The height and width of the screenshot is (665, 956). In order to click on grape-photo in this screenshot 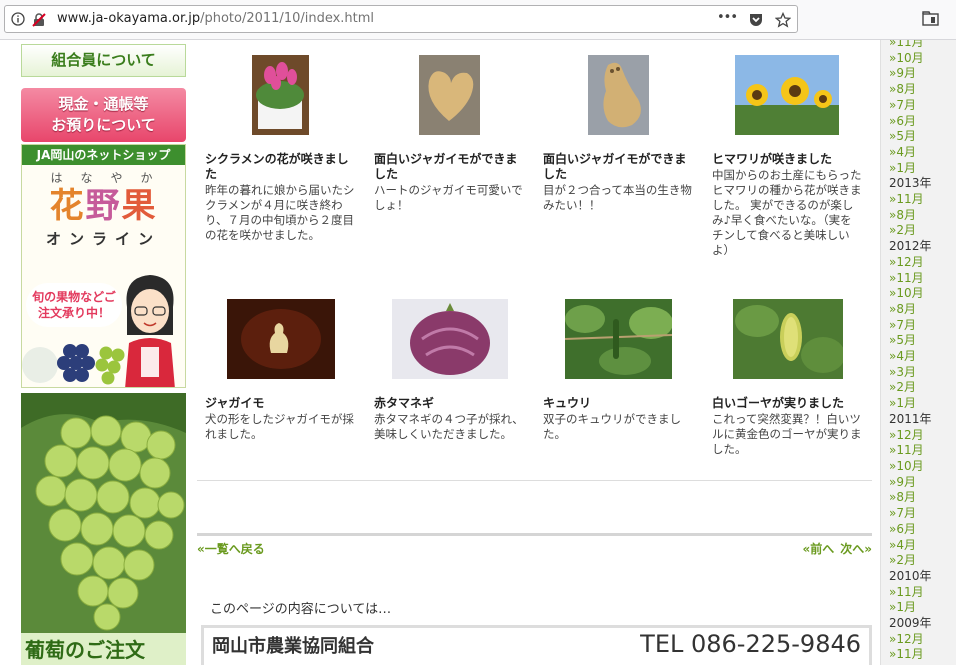, I will do `click(103, 513)`.